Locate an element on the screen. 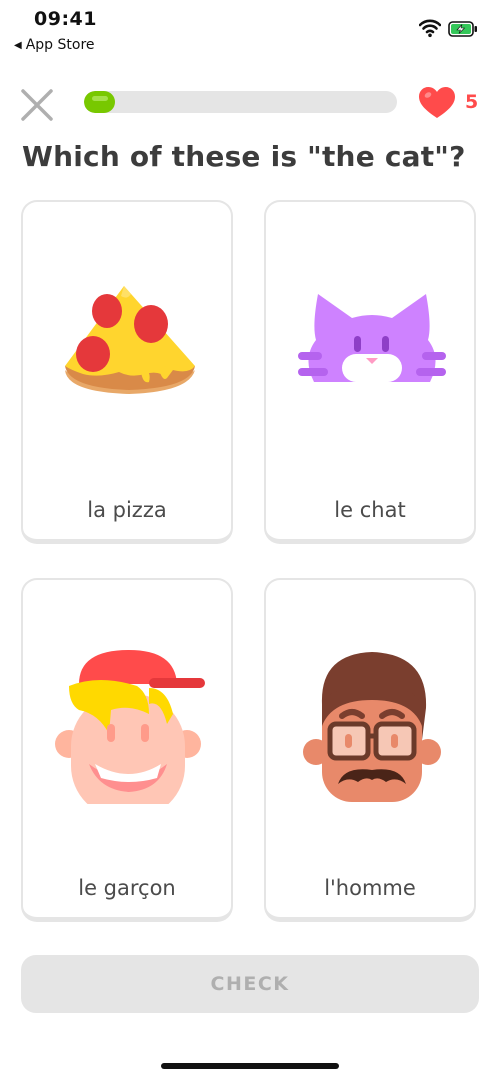 This screenshot has height=1080, width=500. pizza-icon is located at coordinates (130, 340).